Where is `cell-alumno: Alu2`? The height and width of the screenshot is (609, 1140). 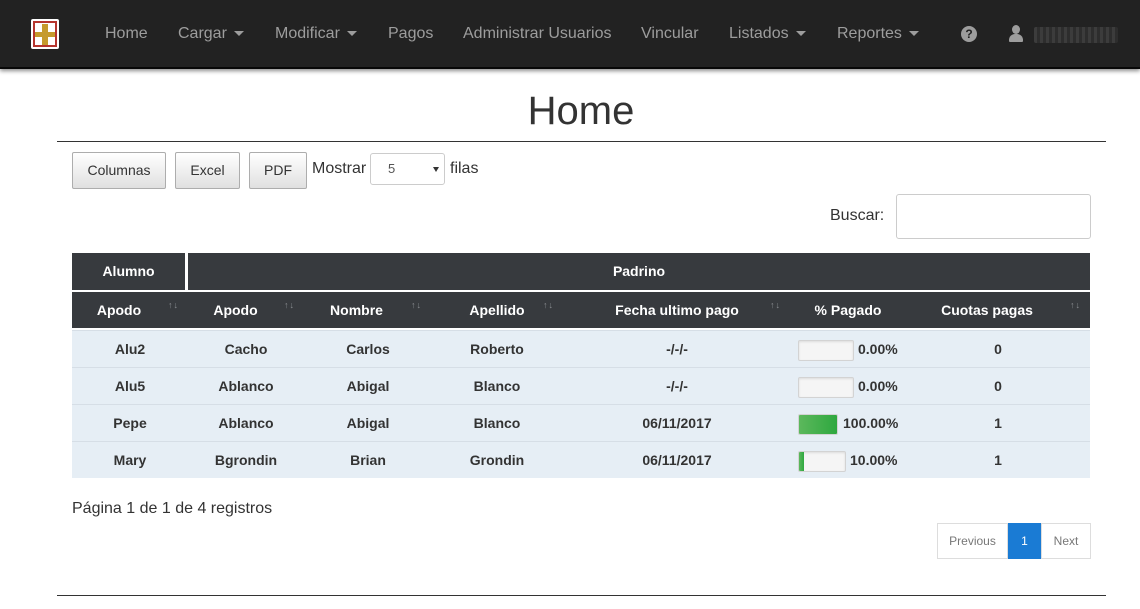 cell-alumno: Alu2 is located at coordinates (130, 349).